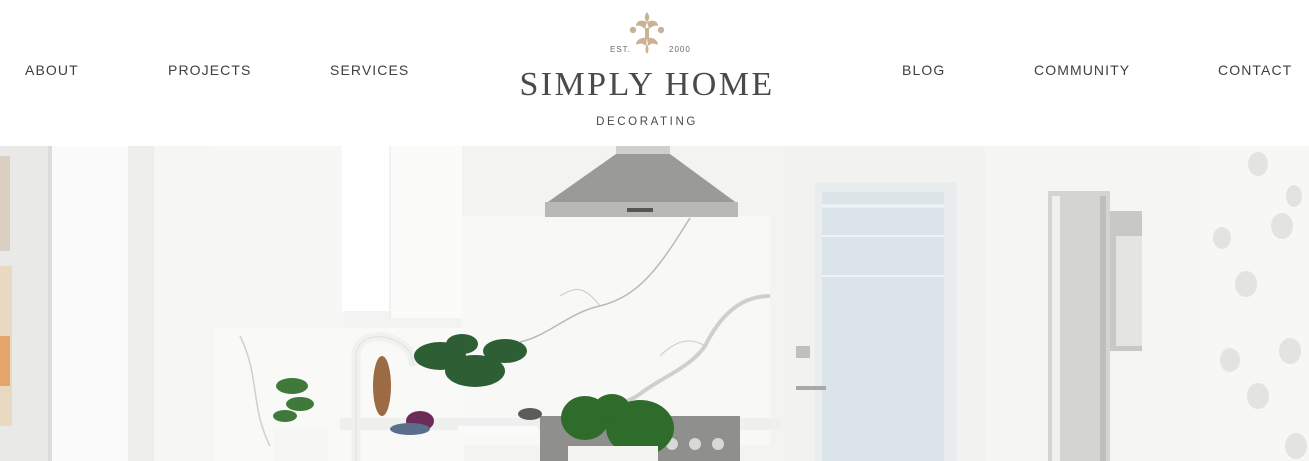  What do you see at coordinates (680, 49) in the screenshot?
I see `logo-year-label: 2000` at bounding box center [680, 49].